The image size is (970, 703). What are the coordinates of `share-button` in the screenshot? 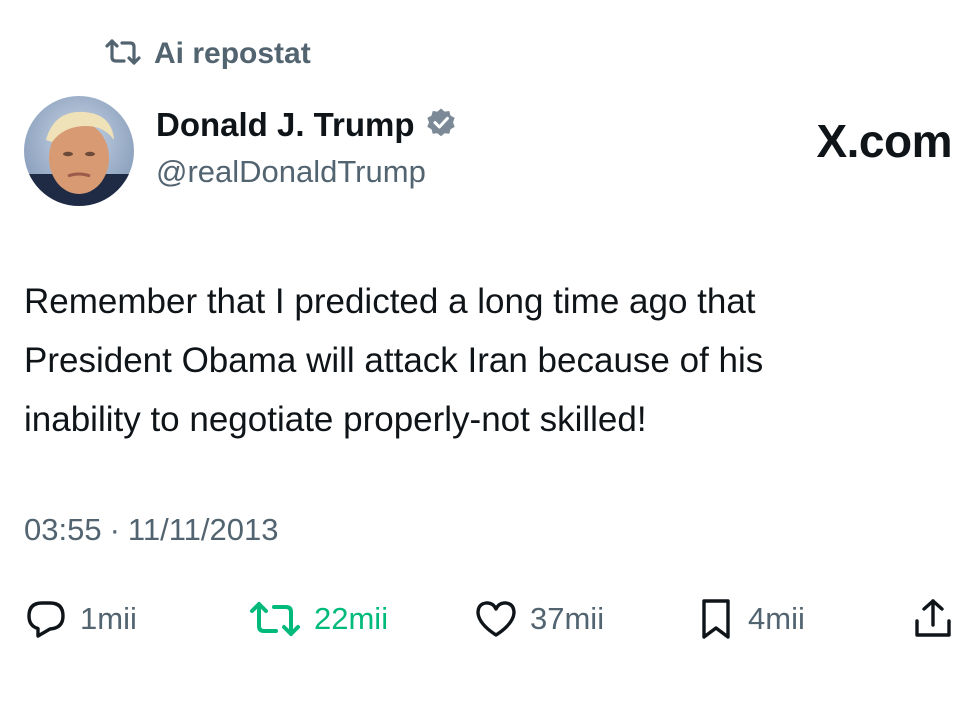 It's located at (933, 619).